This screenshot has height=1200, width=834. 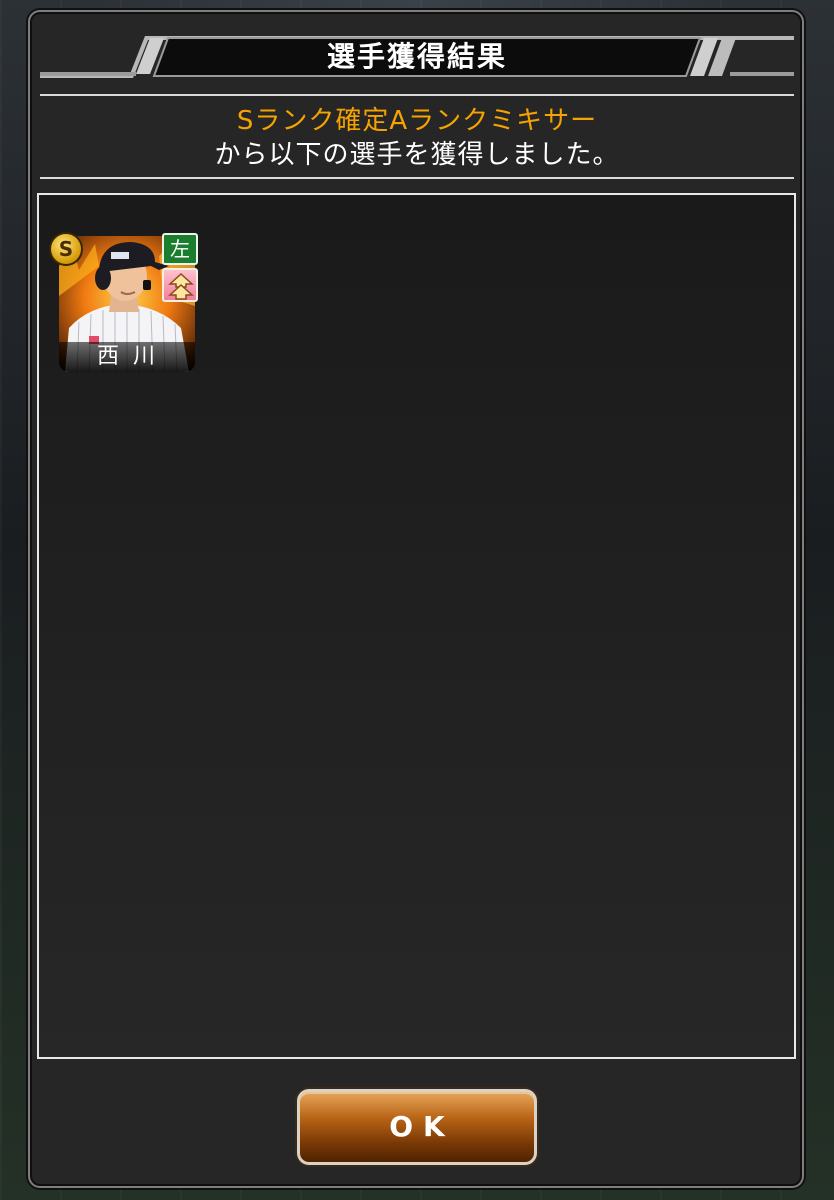 I want to click on mixer-name: Sランク確定Aランクミキサー, so click(x=417, y=121).